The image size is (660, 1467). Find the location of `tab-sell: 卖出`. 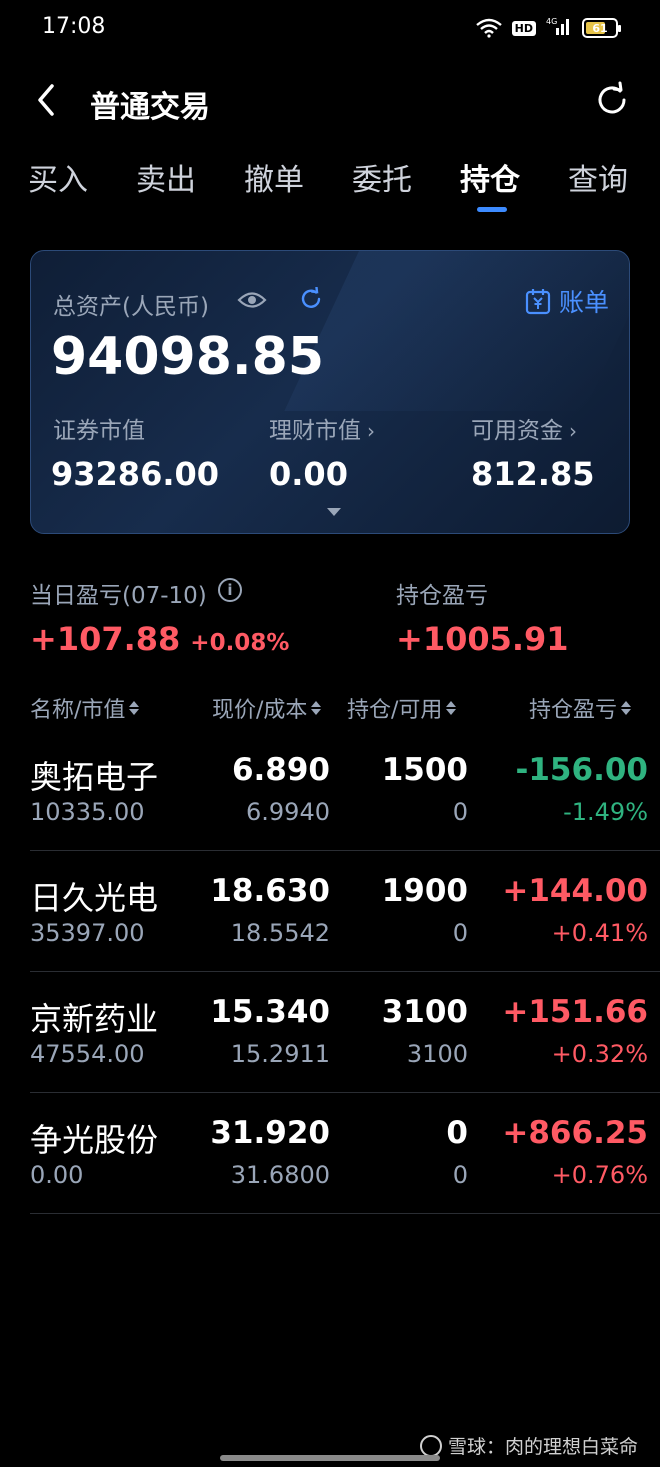

tab-sell: 卖出 is located at coordinates (166, 177).